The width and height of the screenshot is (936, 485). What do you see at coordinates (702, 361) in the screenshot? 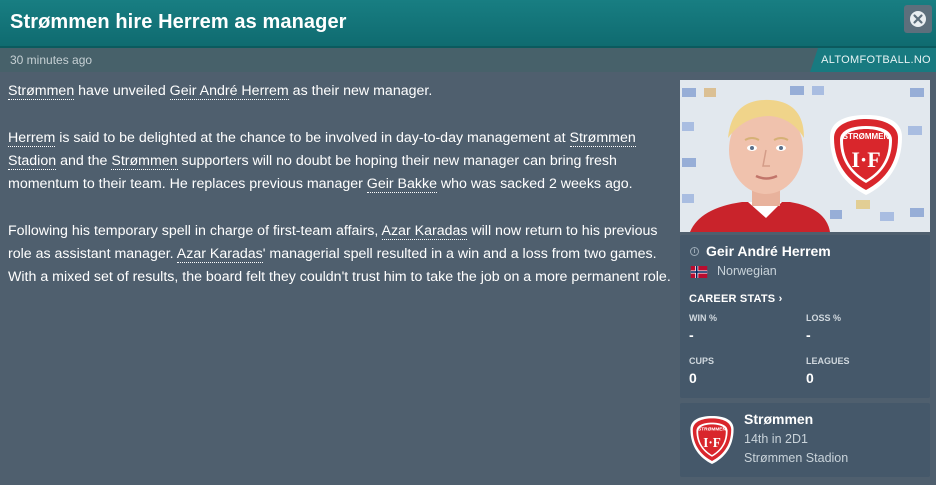
I see `cups-label: CUPS` at bounding box center [702, 361].